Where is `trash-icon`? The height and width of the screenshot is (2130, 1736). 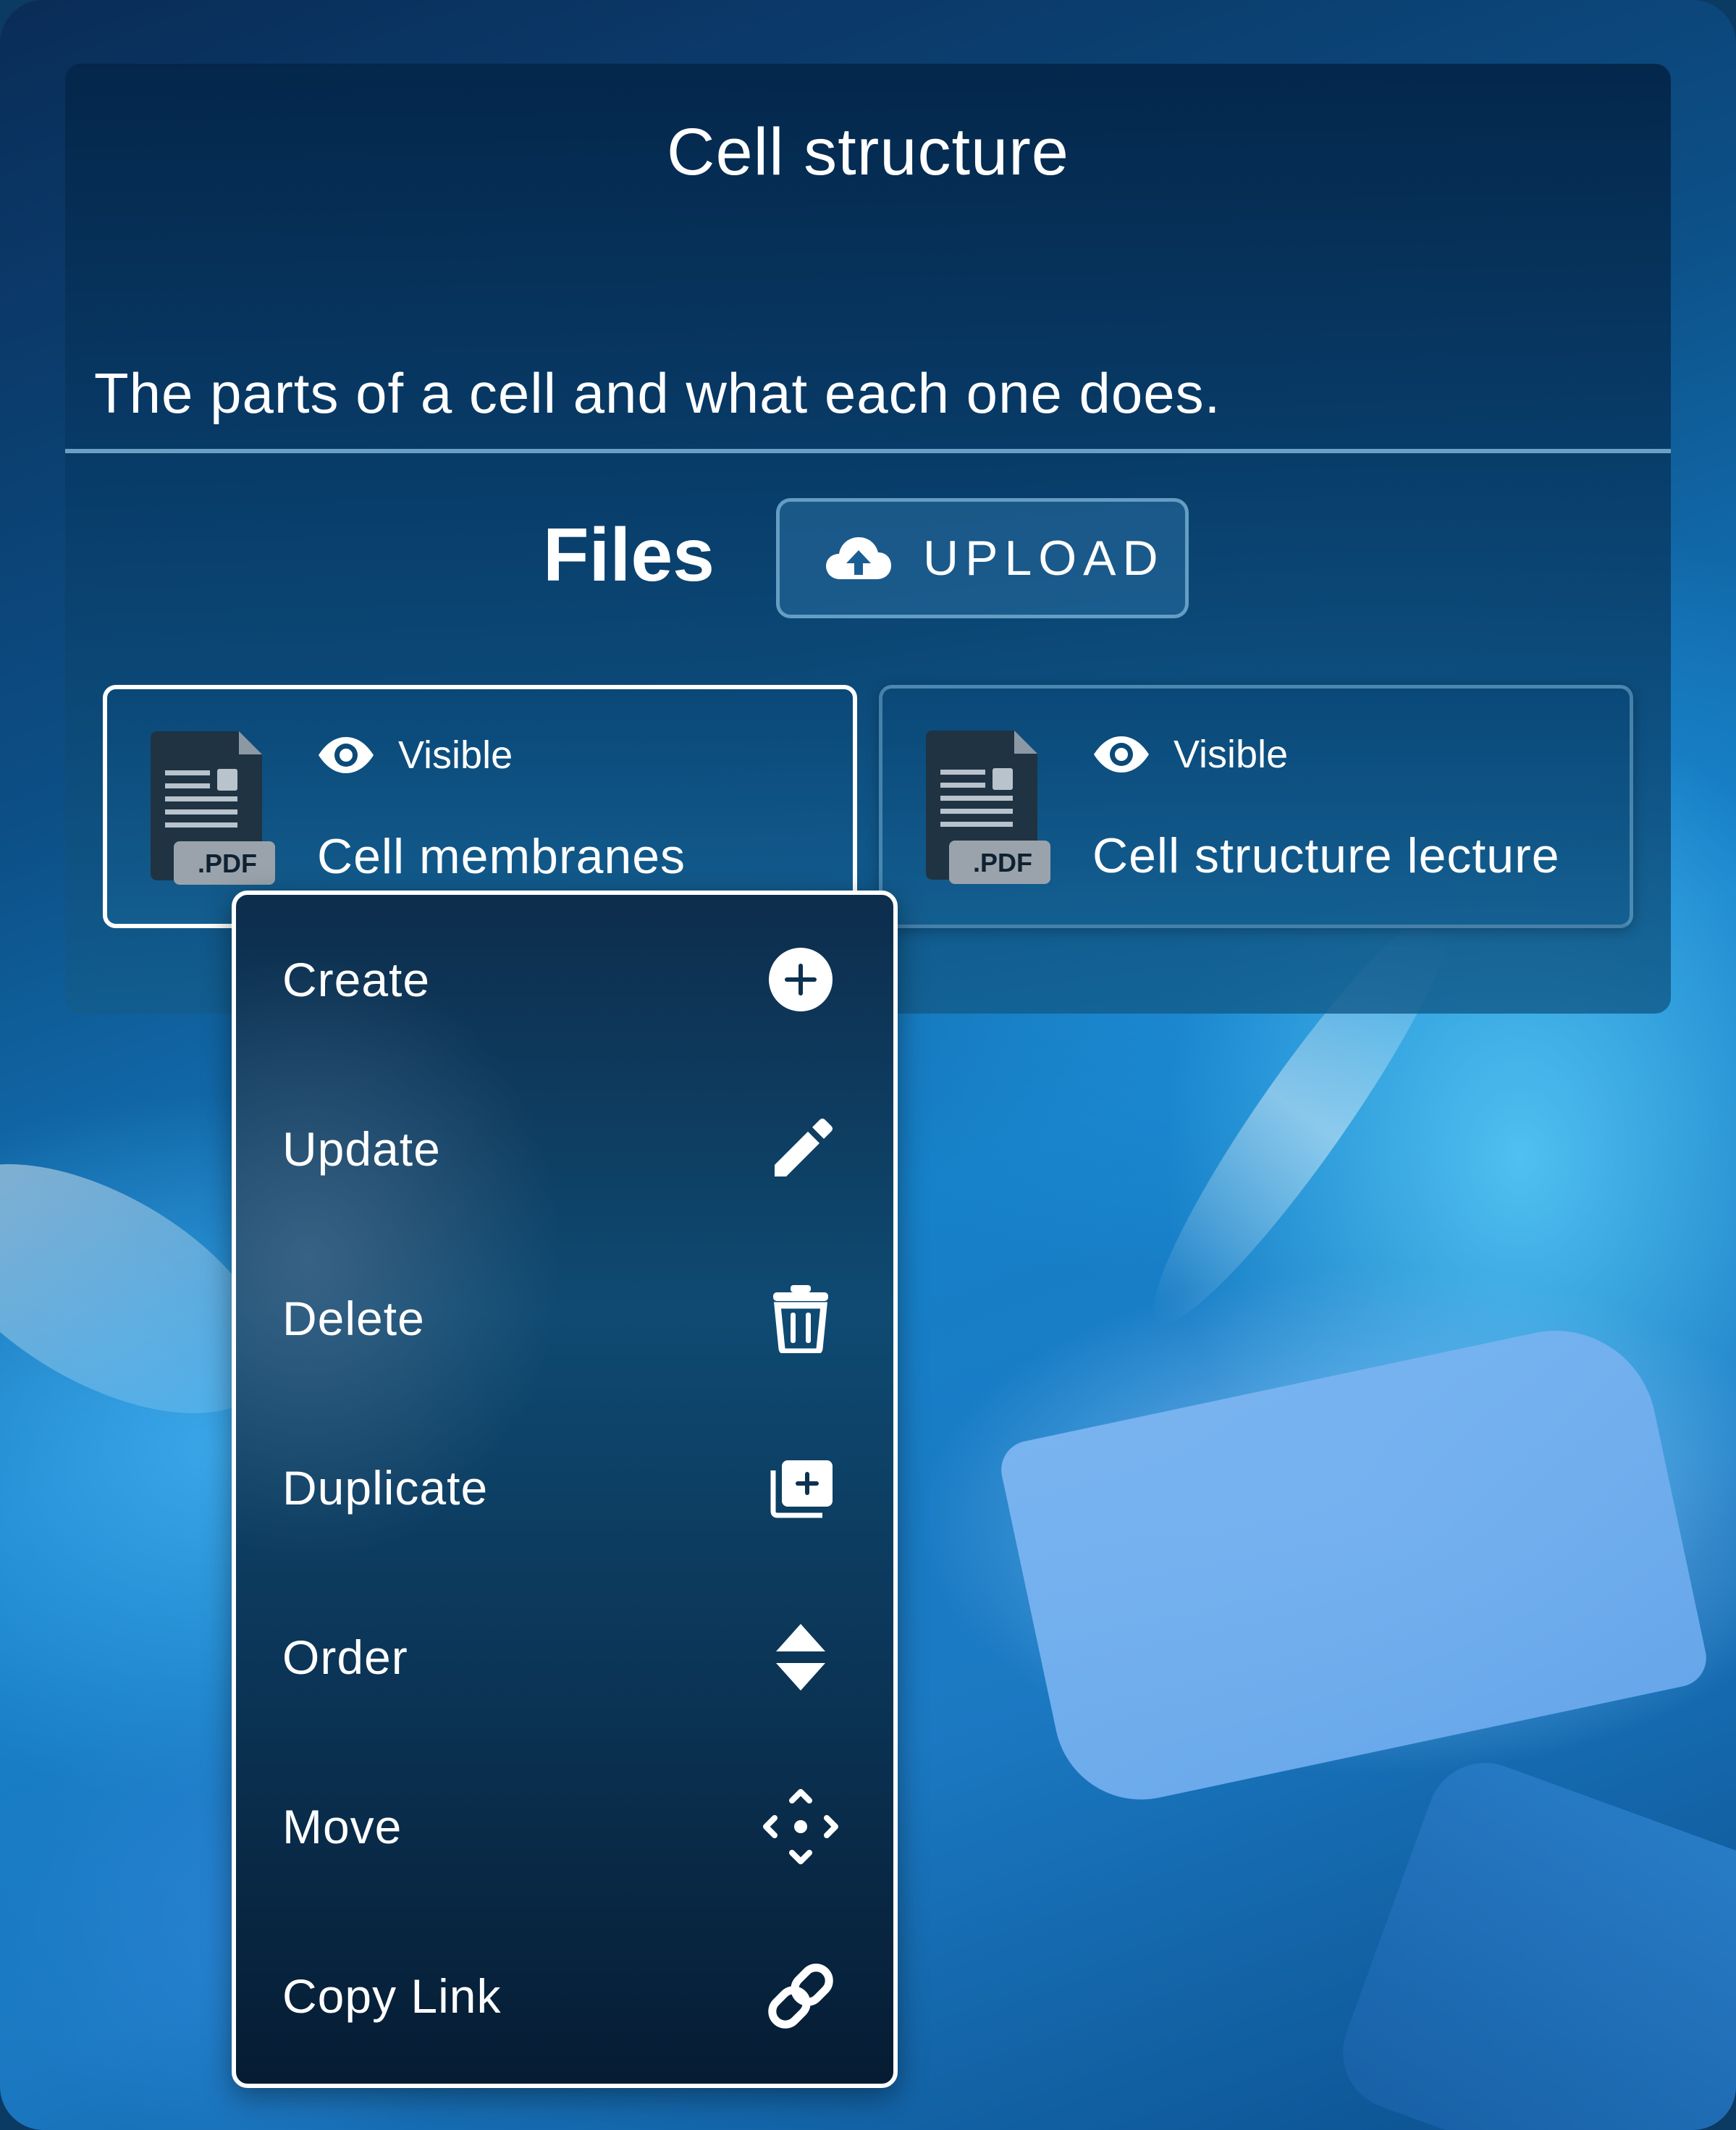
trash-icon is located at coordinates (800, 1319).